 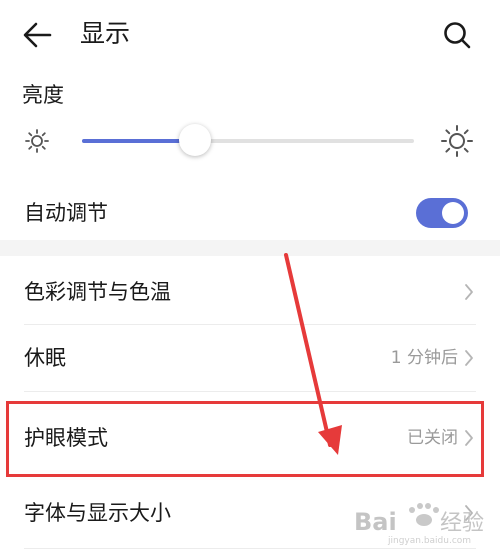 I want to click on list-item-sleep: 休眠 1 分钟后, so click(x=250, y=358).